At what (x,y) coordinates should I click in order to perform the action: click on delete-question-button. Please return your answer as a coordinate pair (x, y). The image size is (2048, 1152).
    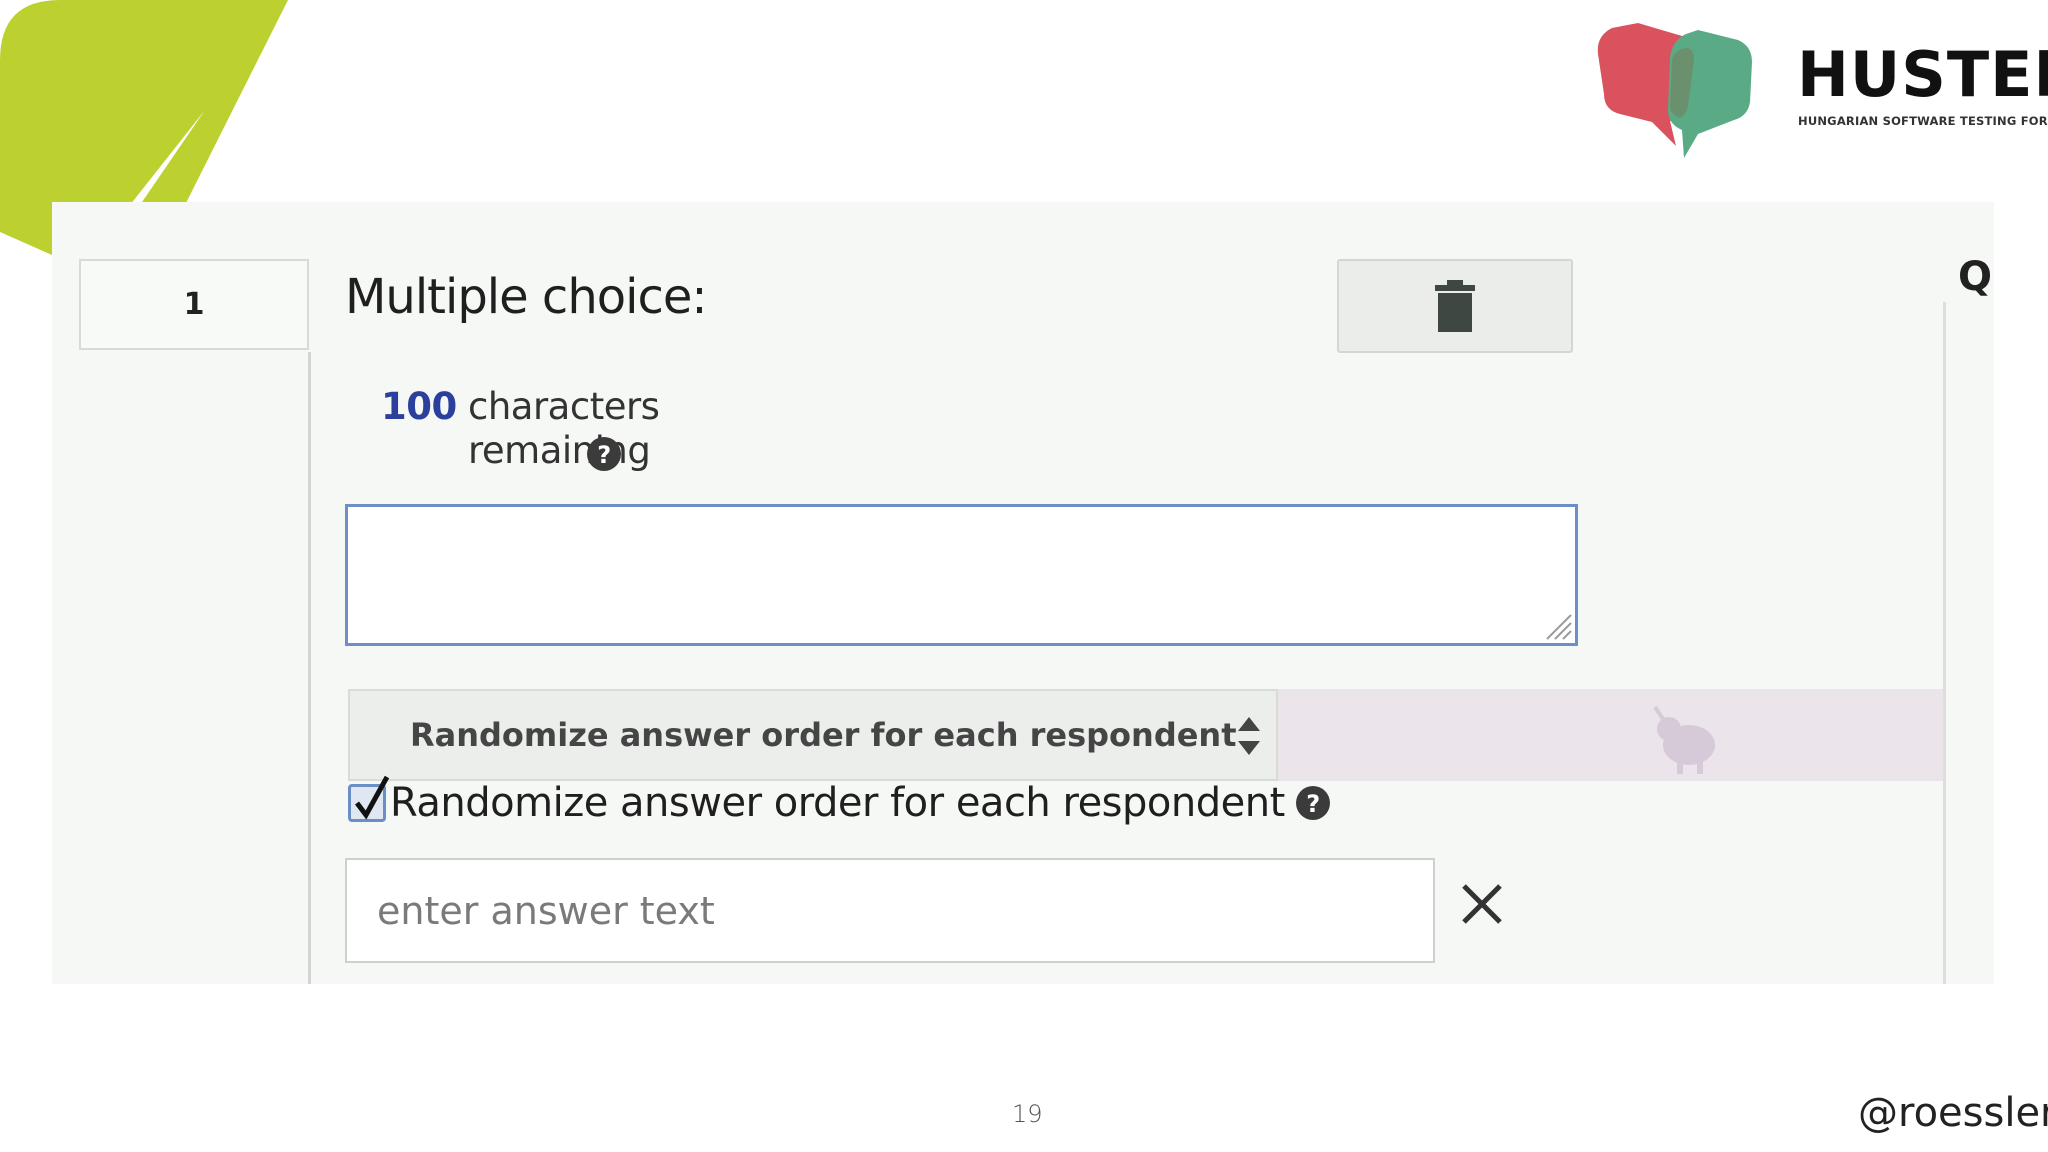
    Looking at the image, I should click on (1455, 306).